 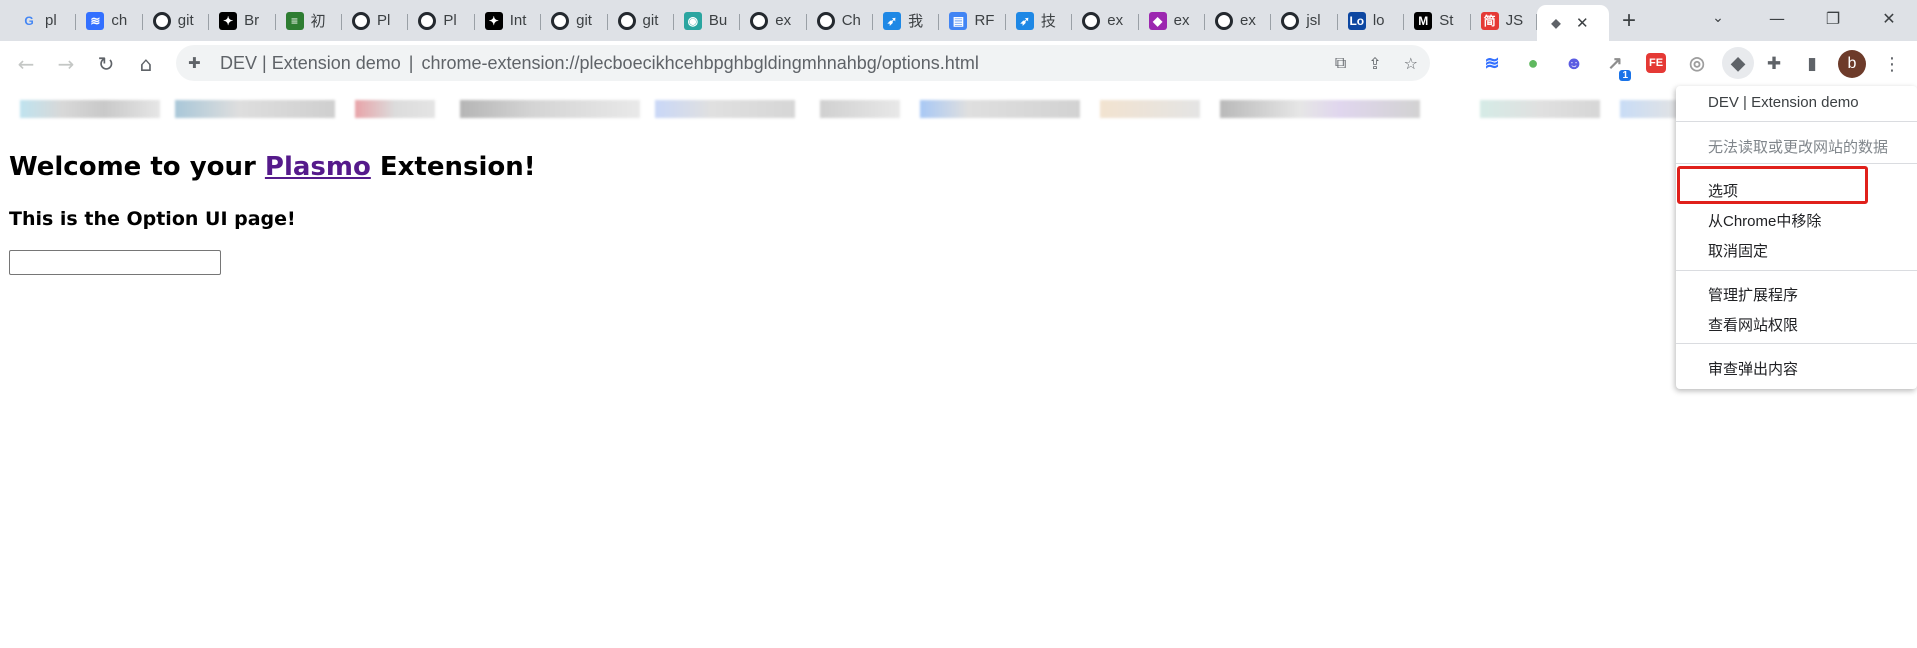 I want to click on menu-item-unpin: 取消固定, so click(x=1738, y=250).